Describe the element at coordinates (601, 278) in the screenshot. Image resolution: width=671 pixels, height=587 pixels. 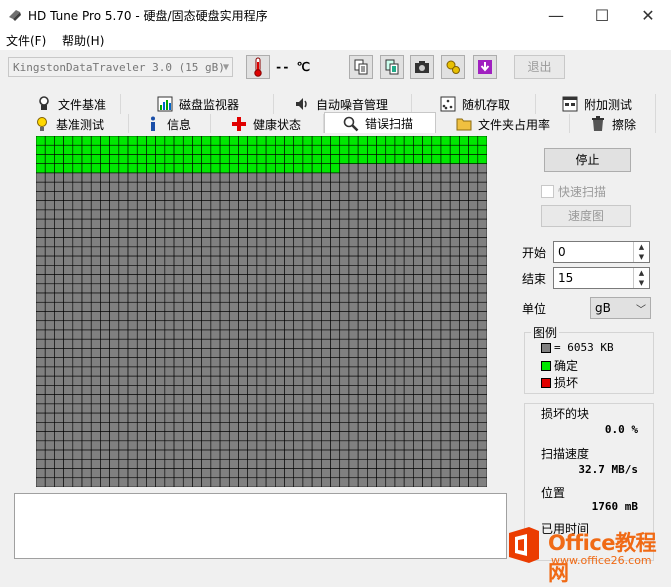
I see `end-spinner: 15 ▲ ▼` at that location.